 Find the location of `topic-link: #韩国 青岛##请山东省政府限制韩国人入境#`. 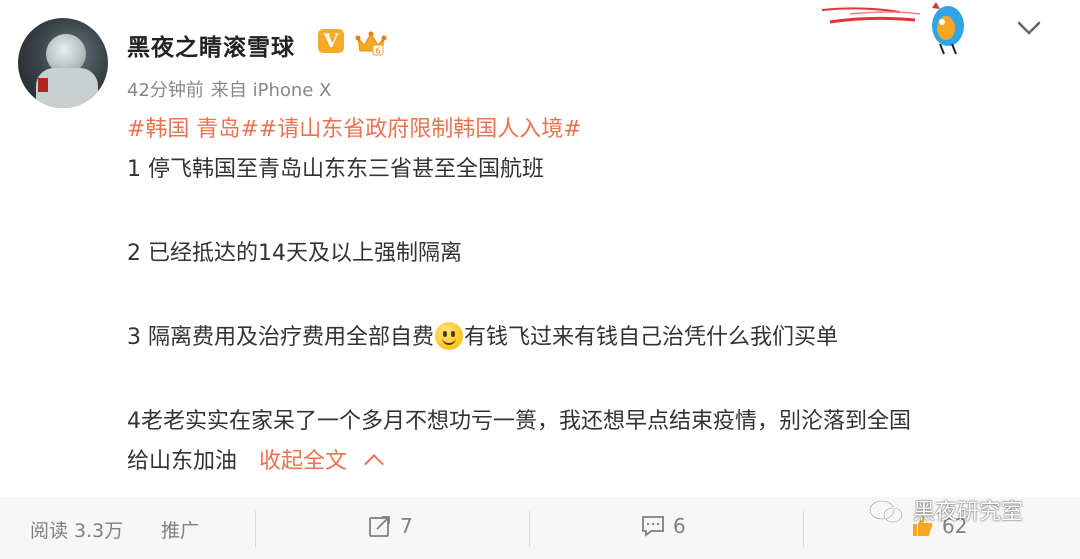

topic-link: #韩国 青岛##请山东省政府限制韩国人入境# is located at coordinates (592, 130).